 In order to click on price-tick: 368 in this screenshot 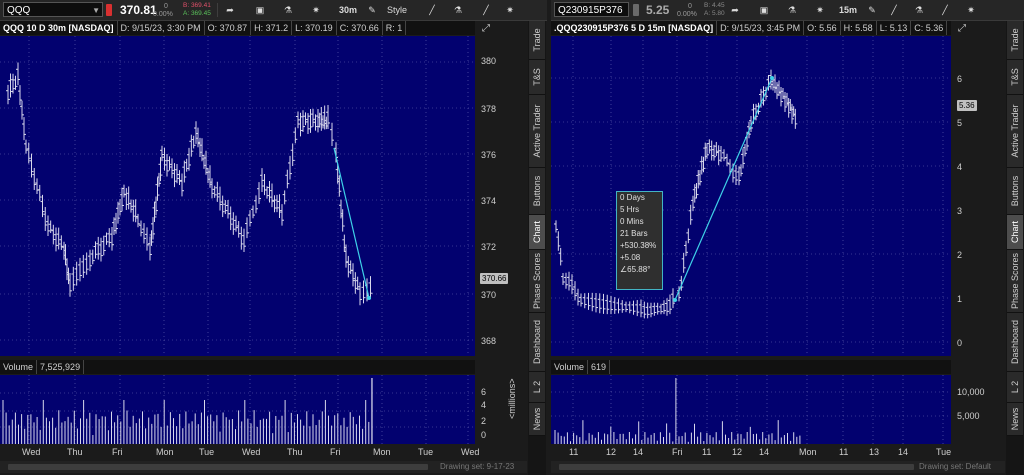, I will do `click(489, 341)`.